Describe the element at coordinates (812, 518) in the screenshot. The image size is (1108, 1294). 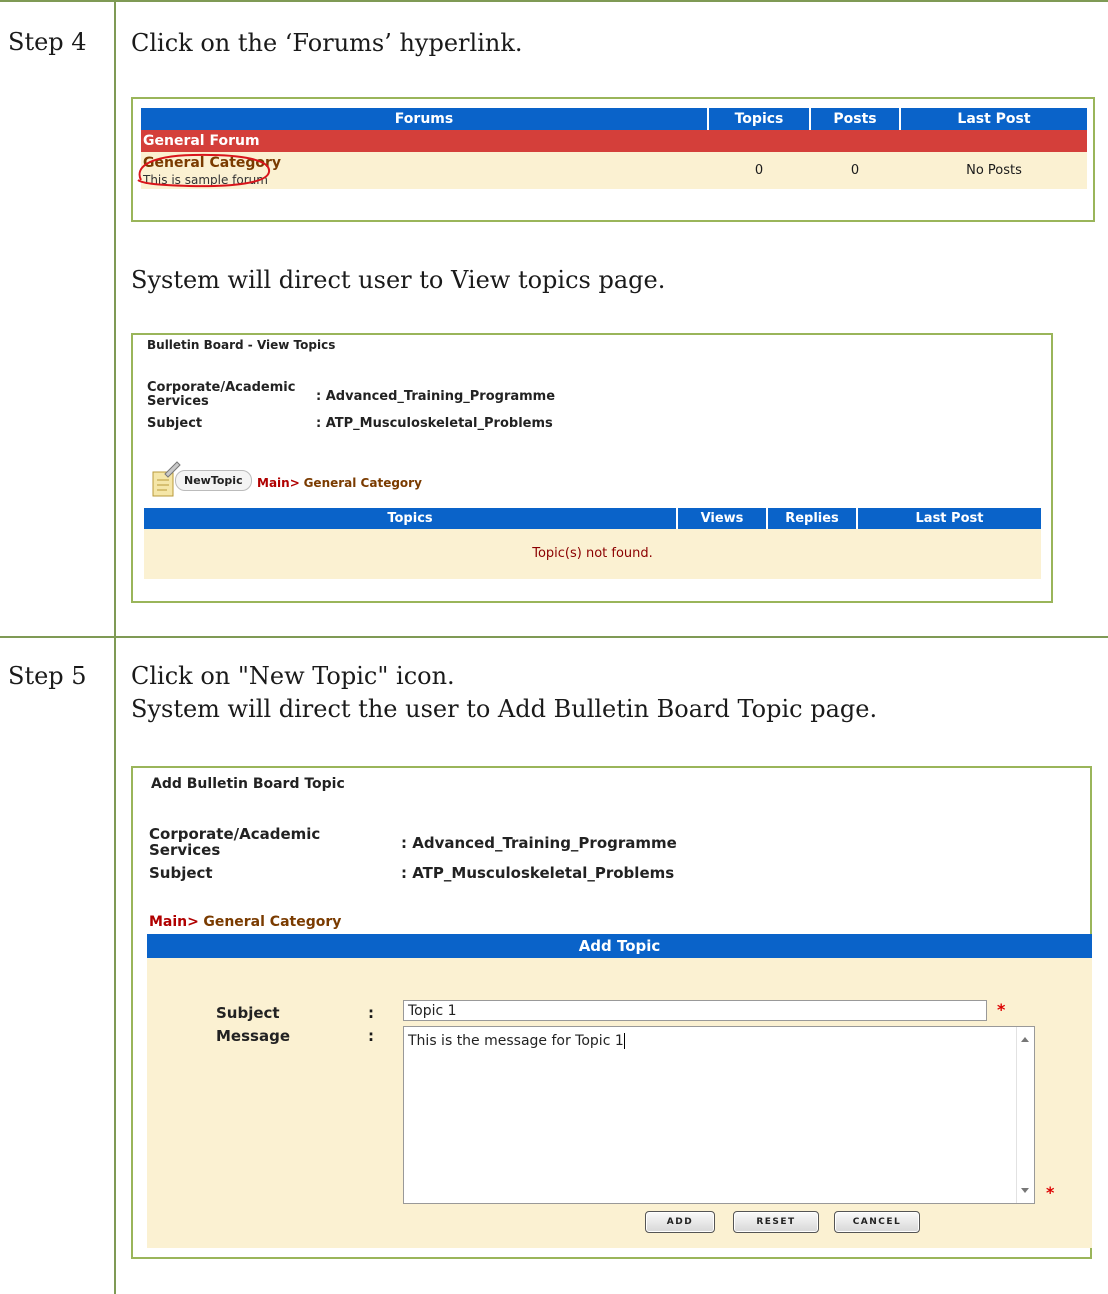
I see `header-replies: Replies` at that location.